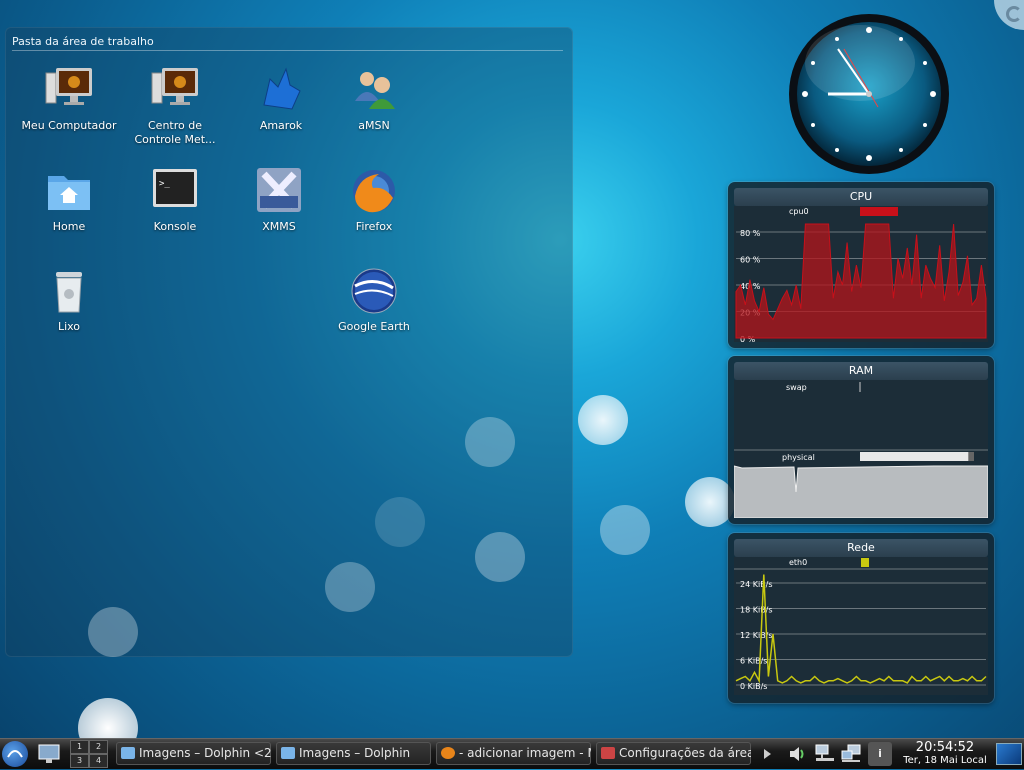 The width and height of the screenshot is (1024, 770). What do you see at coordinates (279, 226) in the screenshot?
I see `desktop-icon-label: XMMS` at bounding box center [279, 226].